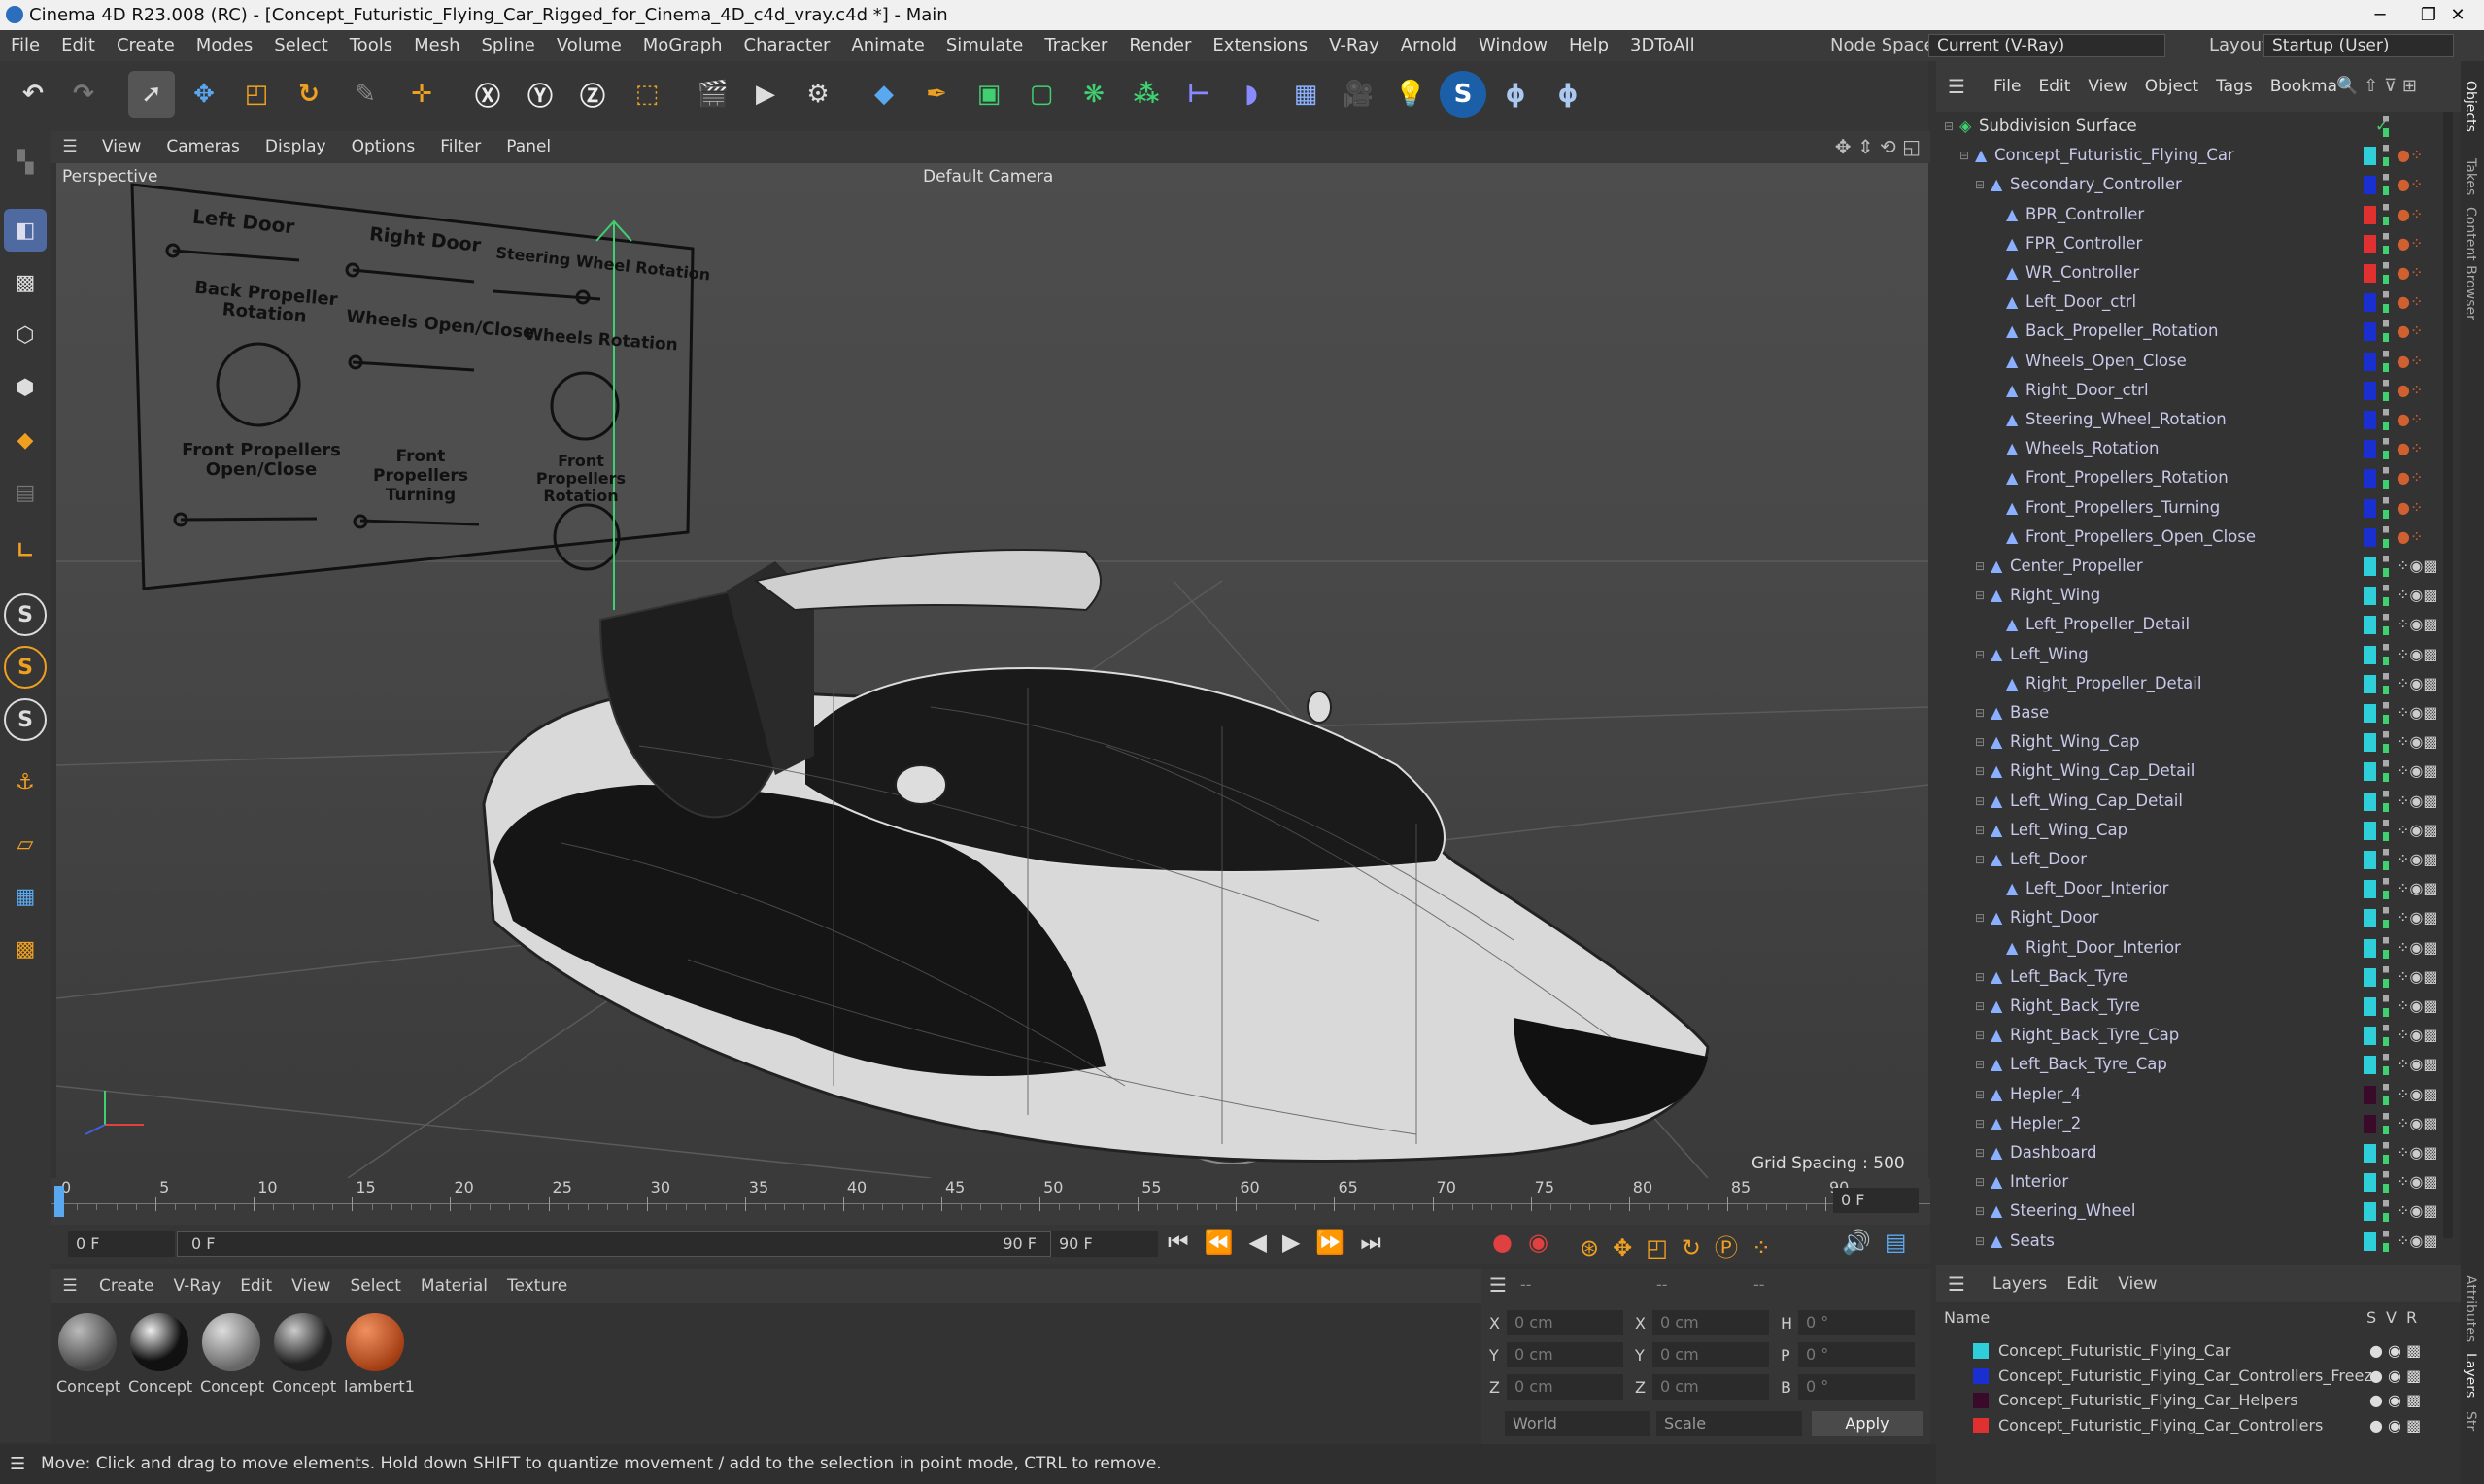 This screenshot has height=1484, width=2484. Describe the element at coordinates (78, 45) in the screenshot. I see `menu-edit: Edit` at that location.